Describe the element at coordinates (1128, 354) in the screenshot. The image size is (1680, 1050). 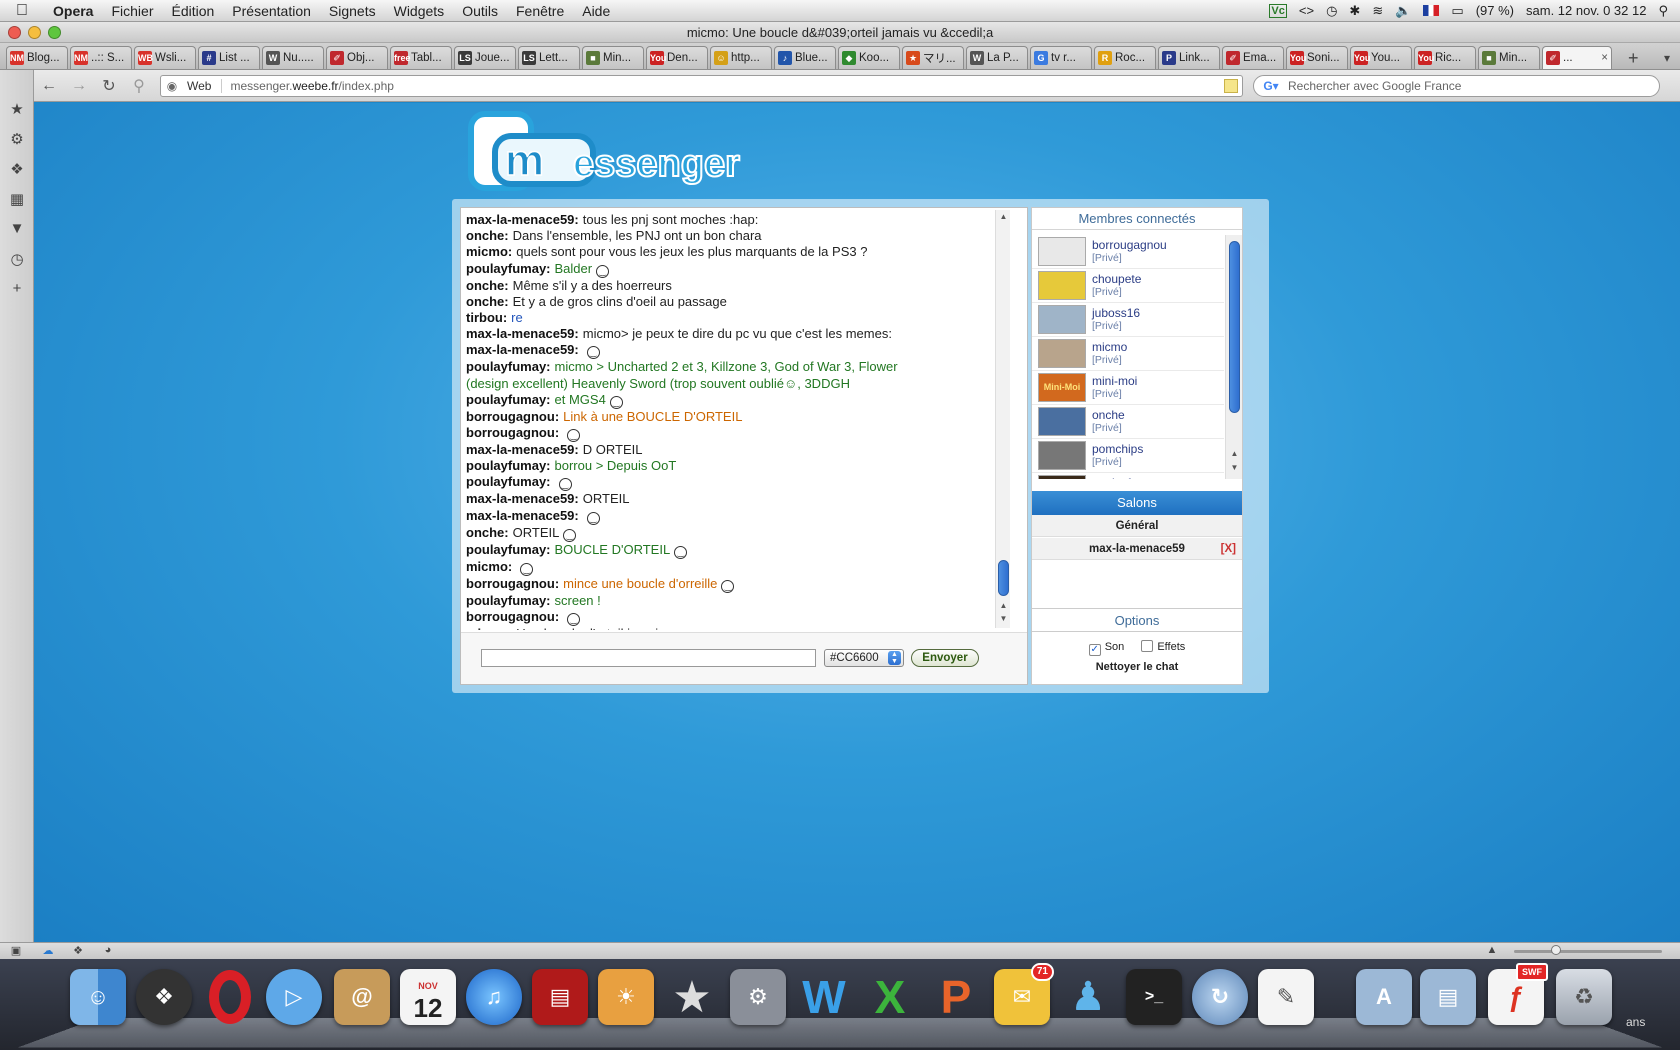
I see `member-item: micmo [Privé]` at that location.